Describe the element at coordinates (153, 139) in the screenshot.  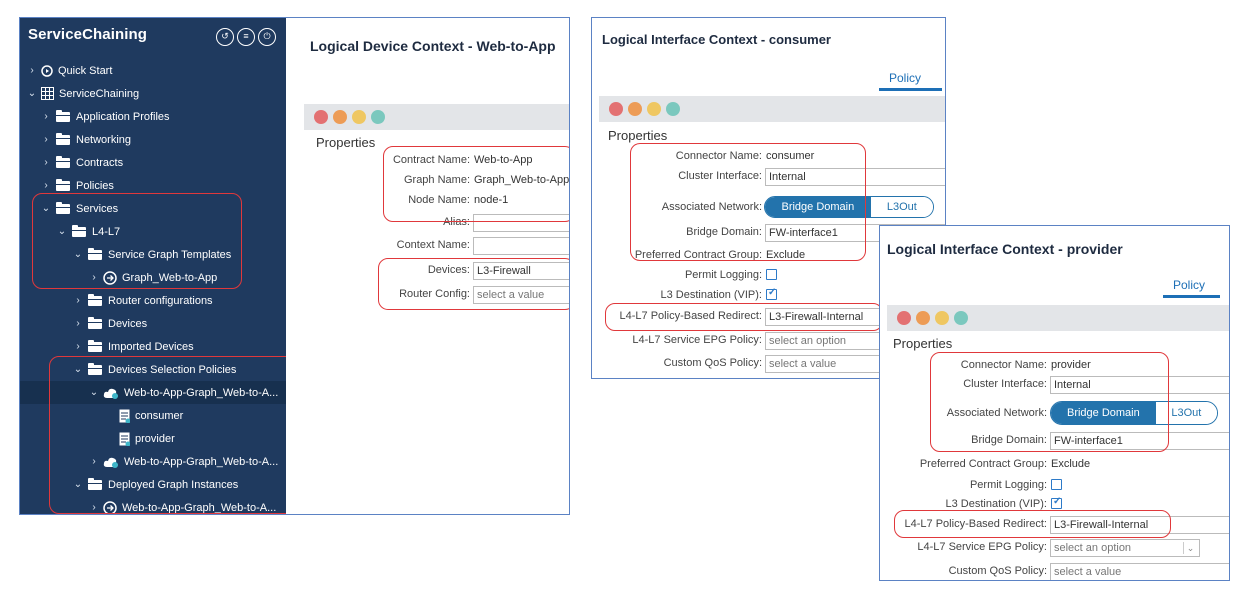
I see `tree-item-networking: › Networking` at that location.